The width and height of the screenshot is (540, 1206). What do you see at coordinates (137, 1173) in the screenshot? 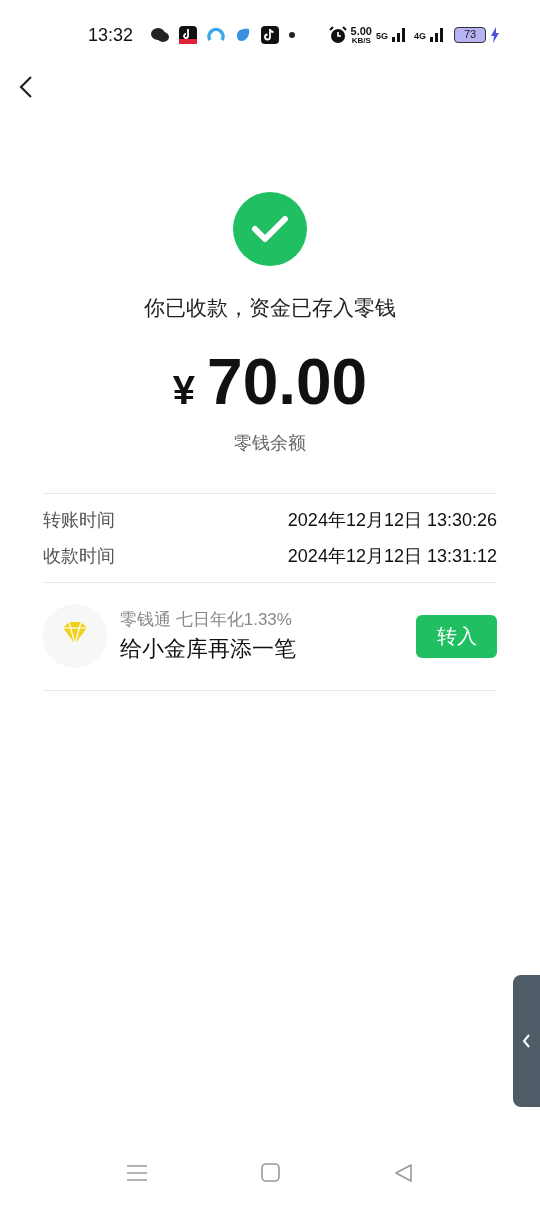
I see `menu-icon` at bounding box center [137, 1173].